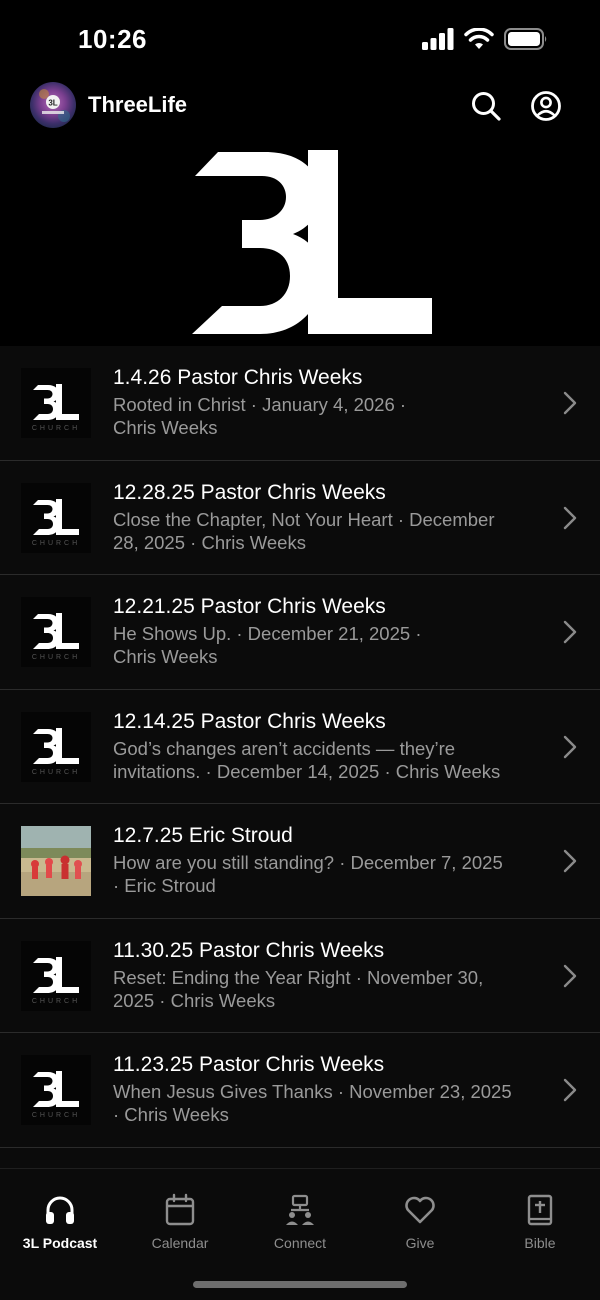 The image size is (600, 1300). Describe the element at coordinates (300, 1157) in the screenshot. I see `episode-row: CHURCH11.16.25 Pastor Chris Weeks` at that location.